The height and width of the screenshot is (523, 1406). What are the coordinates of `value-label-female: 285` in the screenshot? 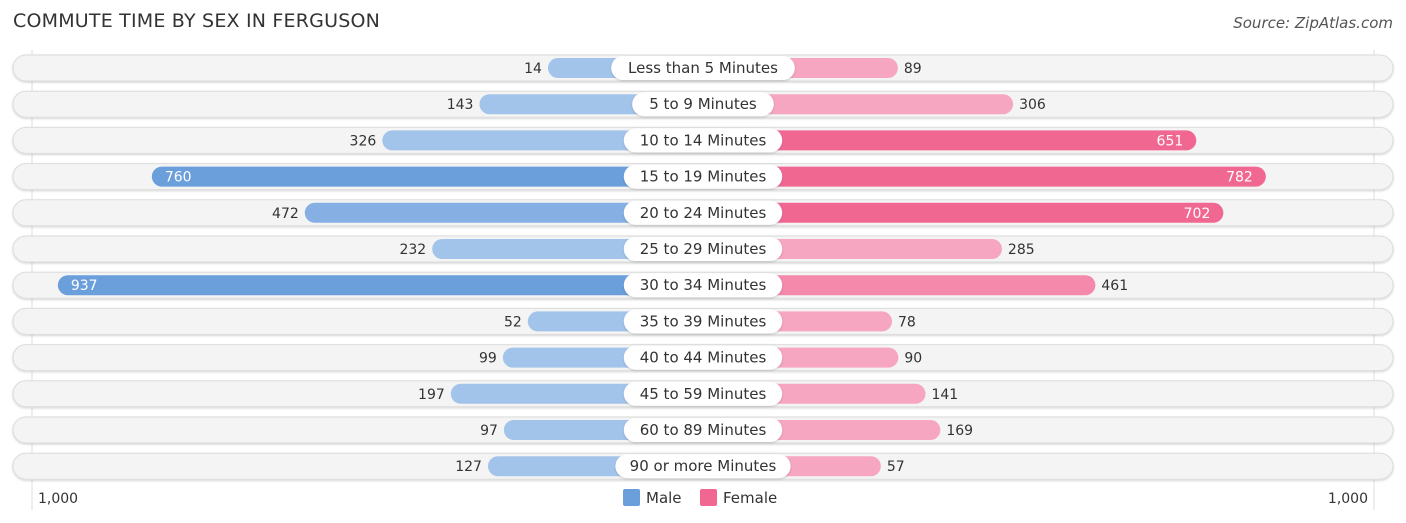 It's located at (1021, 250).